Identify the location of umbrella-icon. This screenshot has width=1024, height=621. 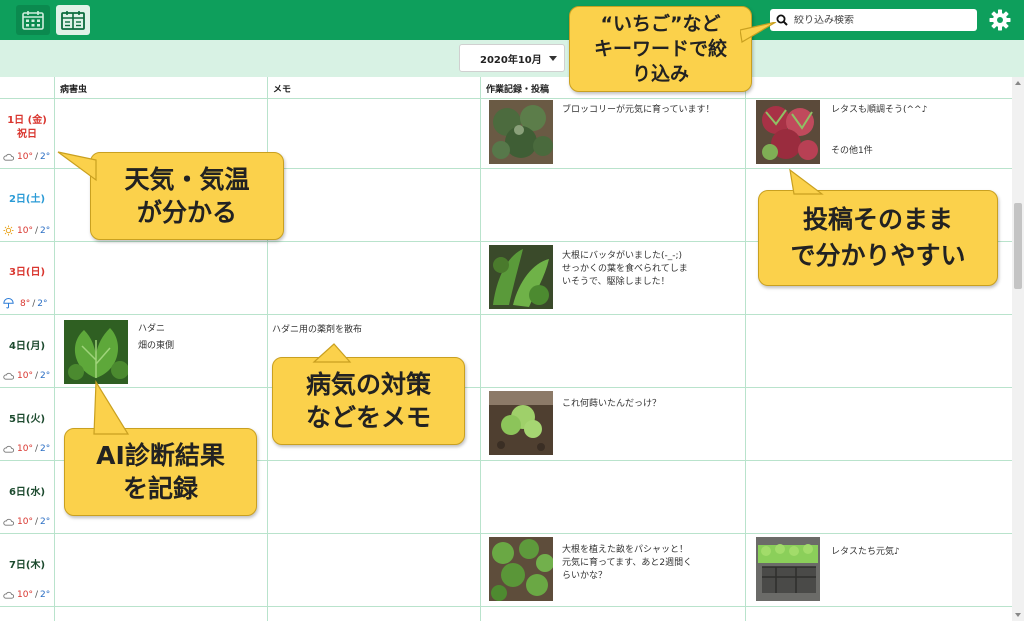
(8, 303).